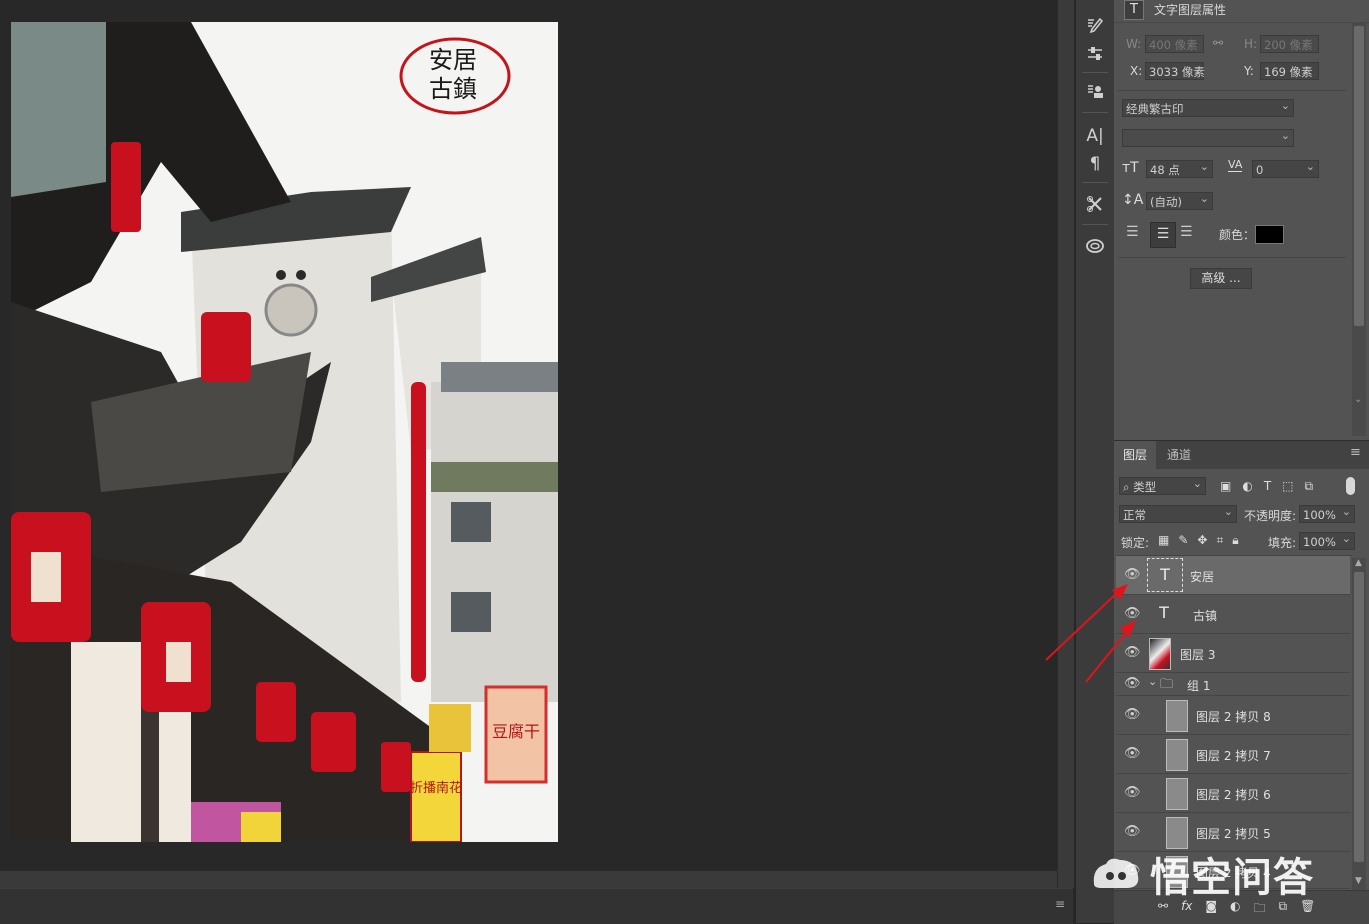  What do you see at coordinates (1205, 616) in the screenshot?
I see `layer-name: 古镇` at bounding box center [1205, 616].